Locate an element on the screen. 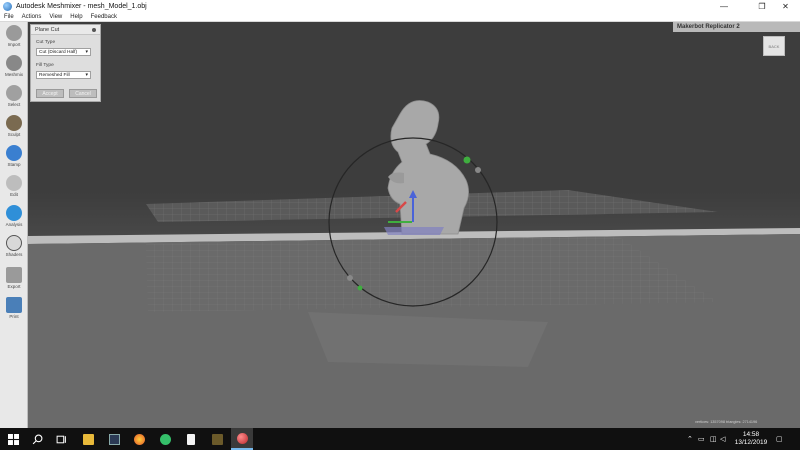 Image resolution: width=800 pixels, height=450 pixels. terminal-icon is located at coordinates (114, 439).